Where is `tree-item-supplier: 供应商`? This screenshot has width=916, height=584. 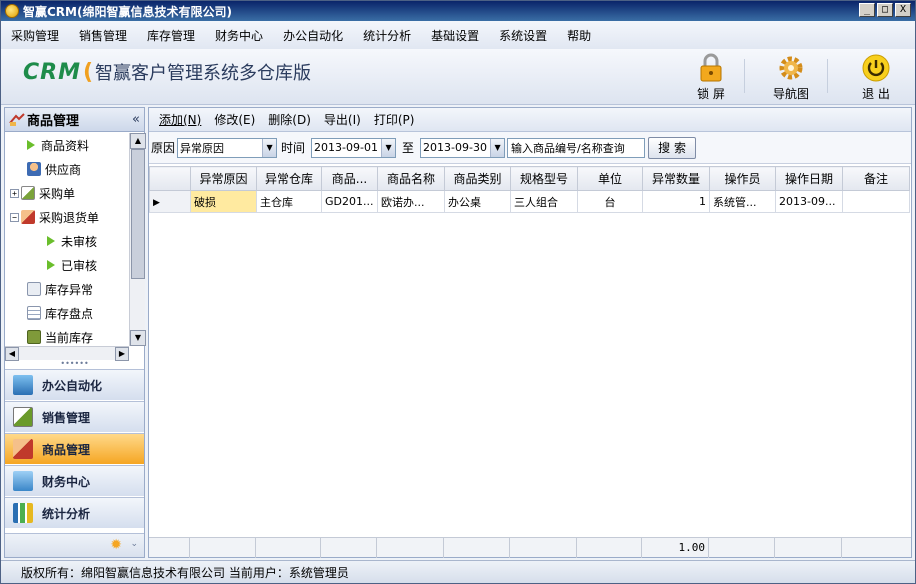
tree-item-supplier: 供应商 is located at coordinates (67, 169).